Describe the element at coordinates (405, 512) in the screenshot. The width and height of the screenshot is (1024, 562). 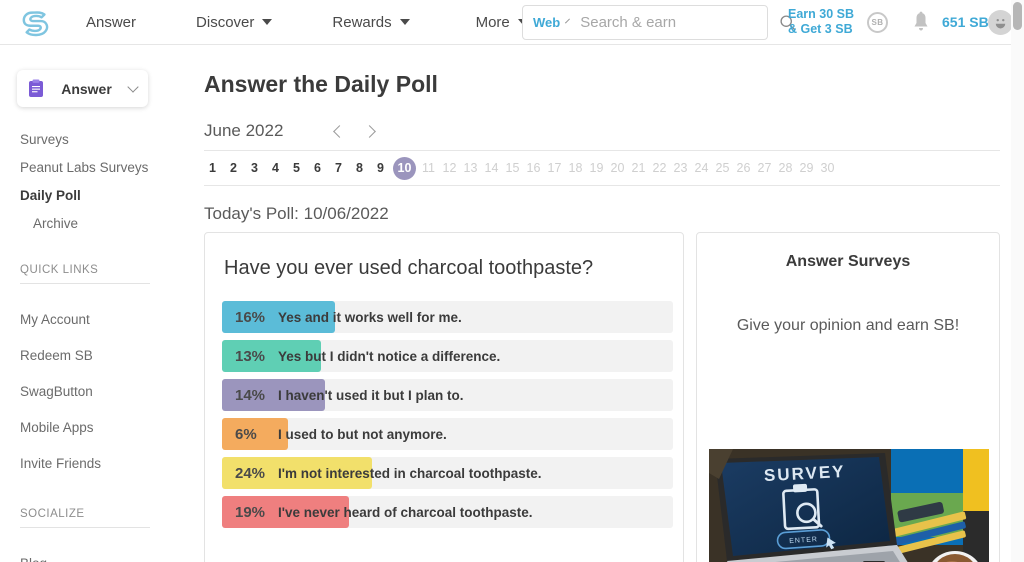
I see `poll-option-label: I've never heard of charcoal toothpaste.` at that location.